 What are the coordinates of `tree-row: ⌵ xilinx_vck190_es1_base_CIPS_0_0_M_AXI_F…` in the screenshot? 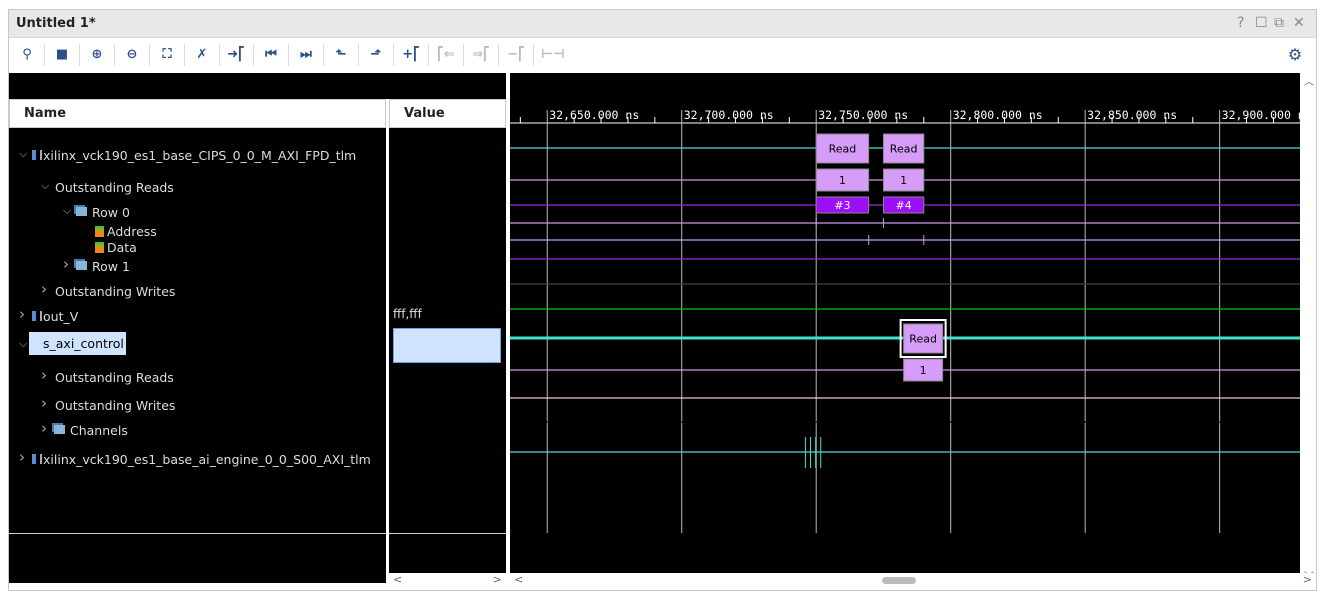 It's located at (197, 156).